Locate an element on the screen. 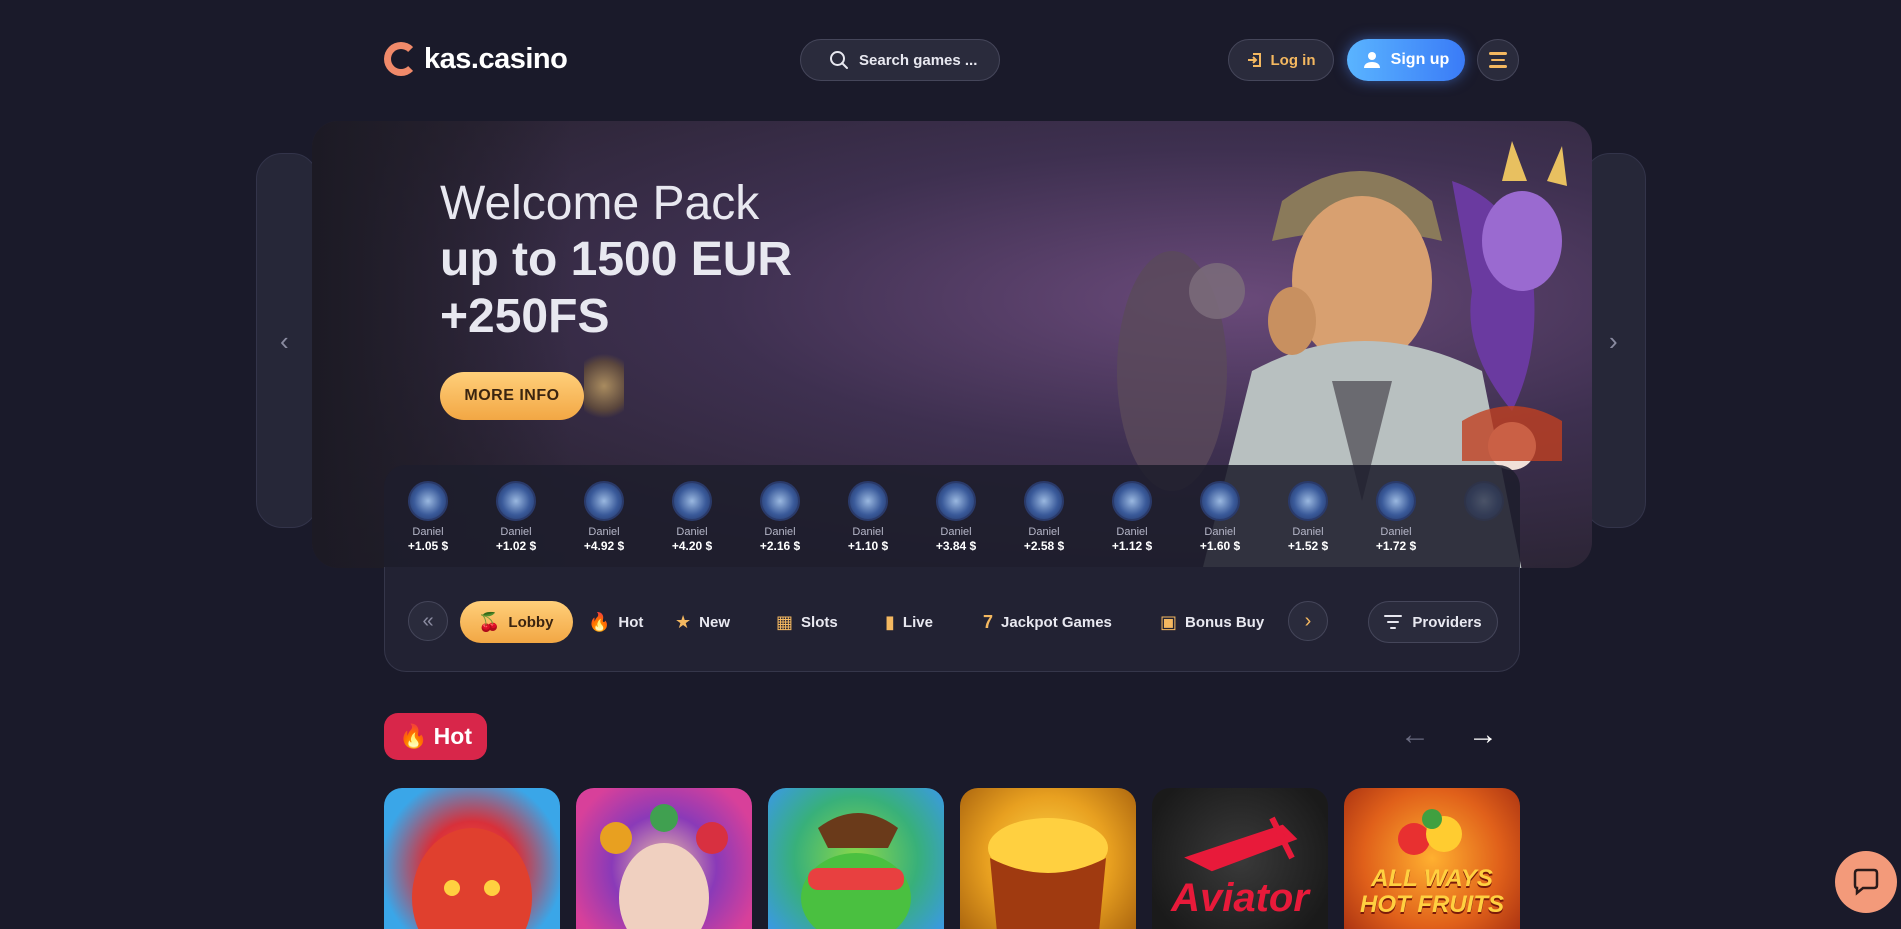 The height and width of the screenshot is (929, 1901). tab-label: Lobby is located at coordinates (531, 622).